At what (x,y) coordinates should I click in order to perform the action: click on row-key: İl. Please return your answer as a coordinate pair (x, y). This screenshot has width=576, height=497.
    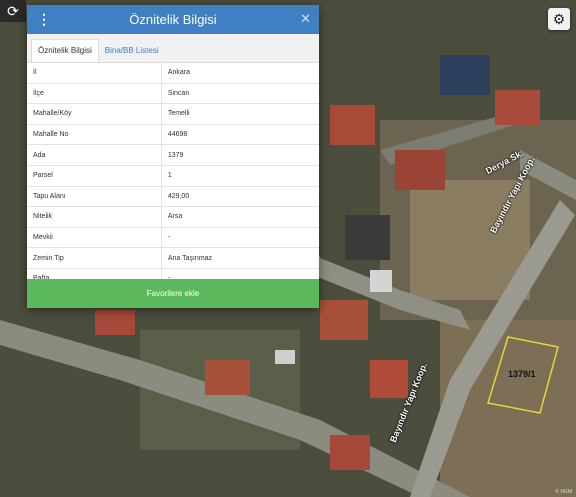
    Looking at the image, I should click on (94, 73).